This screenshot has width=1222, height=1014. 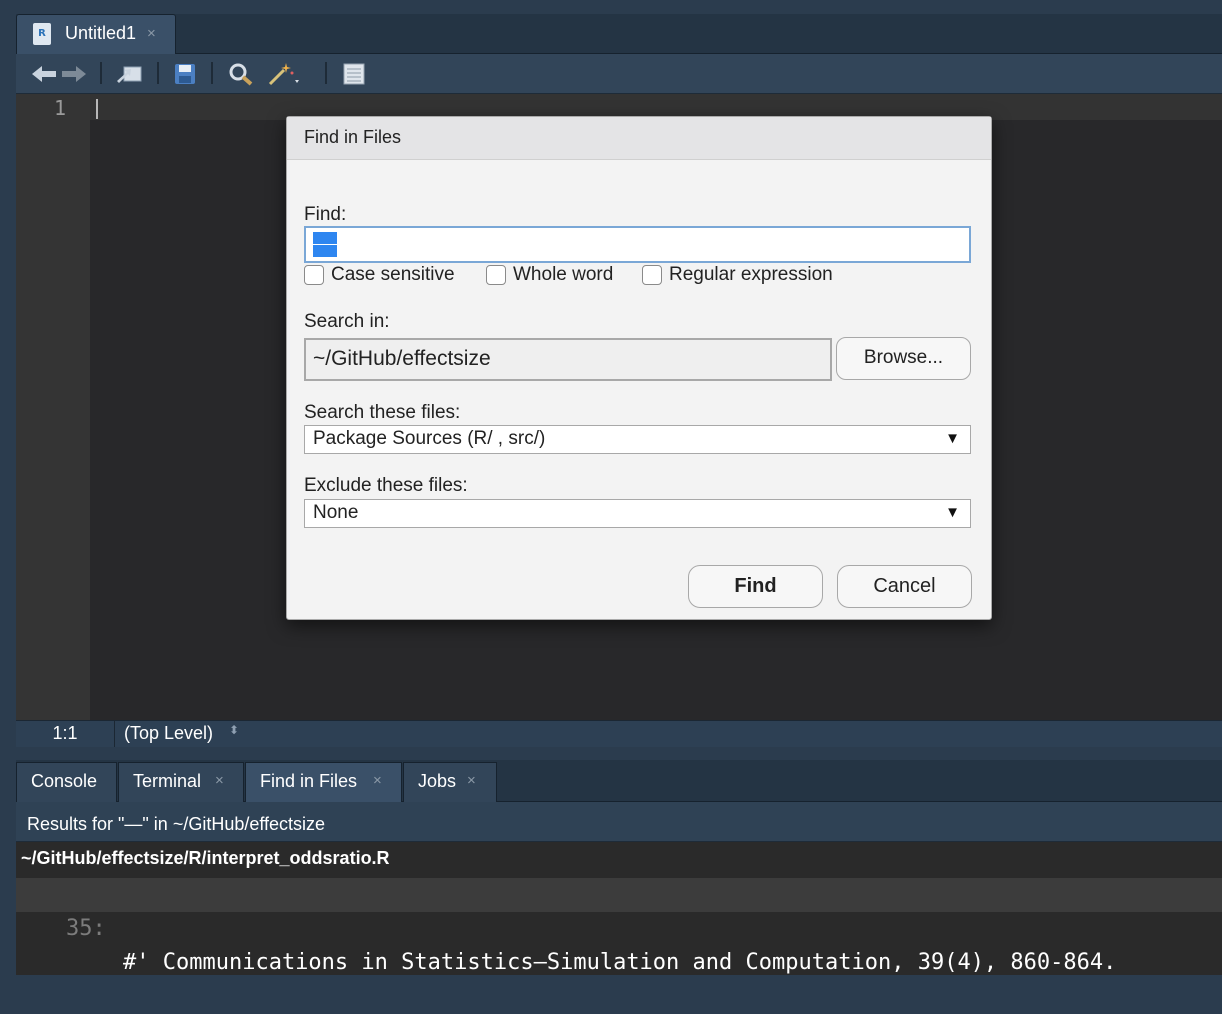 What do you see at coordinates (353, 137) in the screenshot?
I see `dialog-title: Find in Files` at bounding box center [353, 137].